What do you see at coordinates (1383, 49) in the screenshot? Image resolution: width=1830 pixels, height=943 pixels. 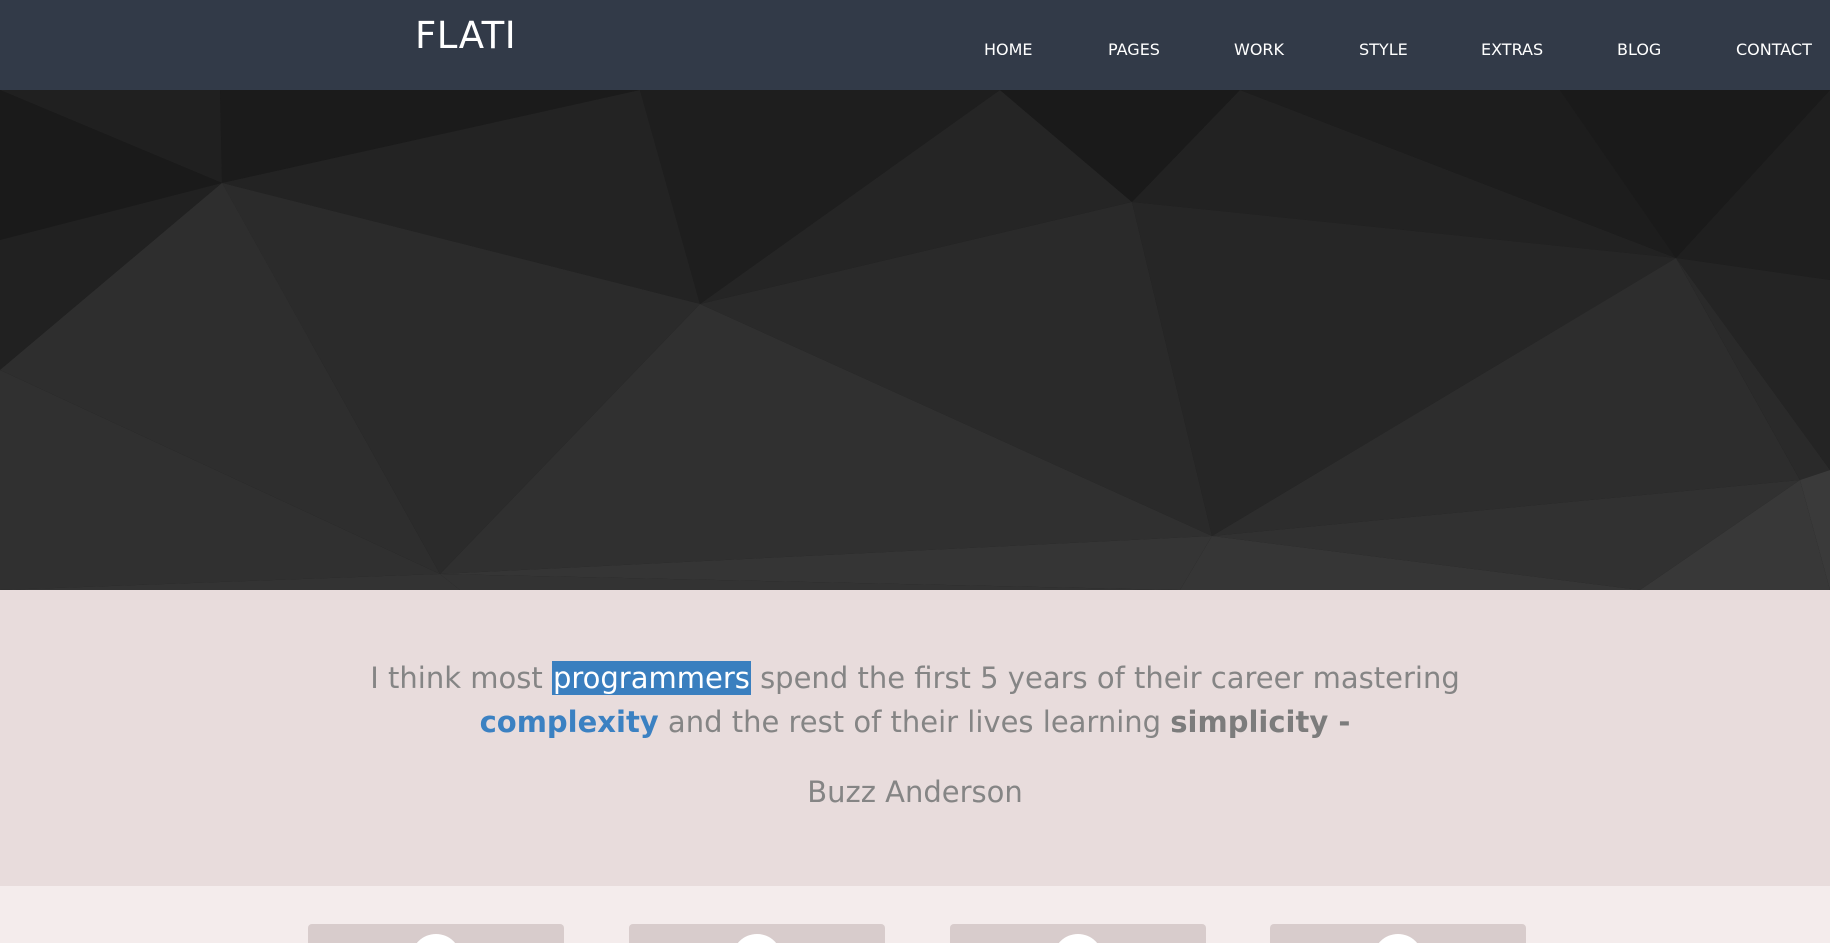 I see `nav-item-style: STYLE` at bounding box center [1383, 49].